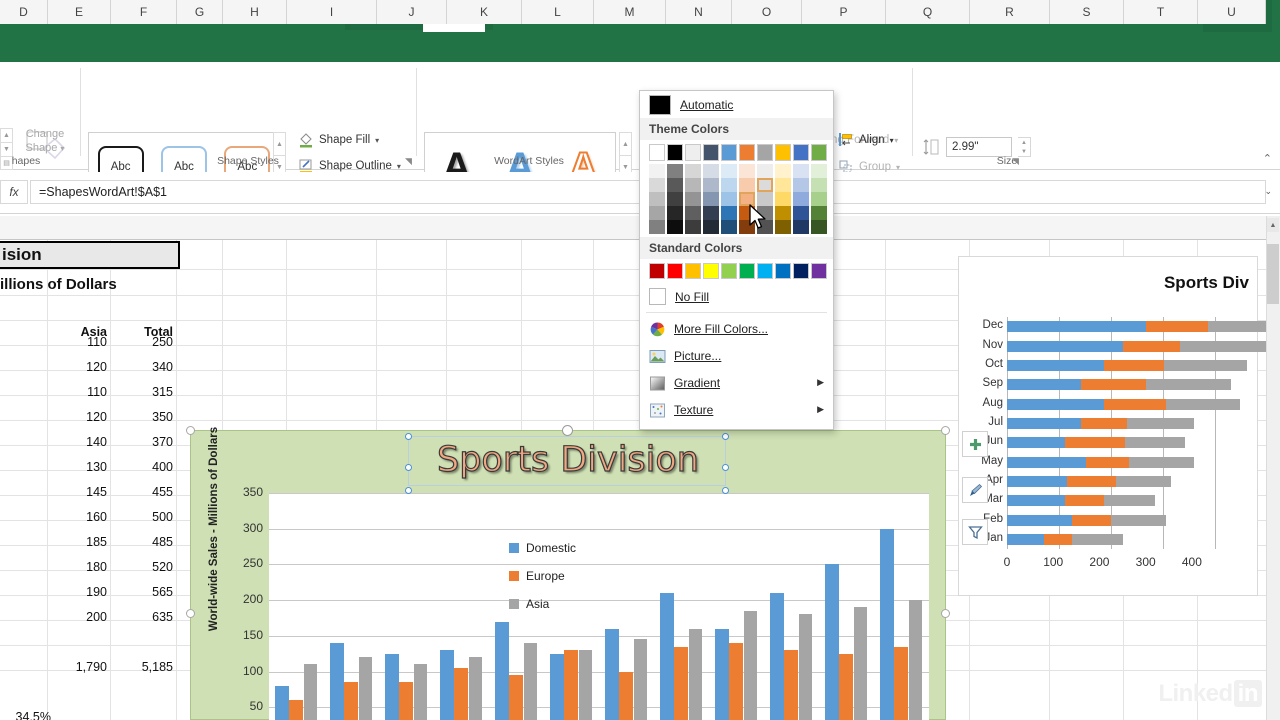 The height and width of the screenshot is (720, 1280). Describe the element at coordinates (945, 430) in the screenshot. I see `chart-resize-handle-tr` at that location.